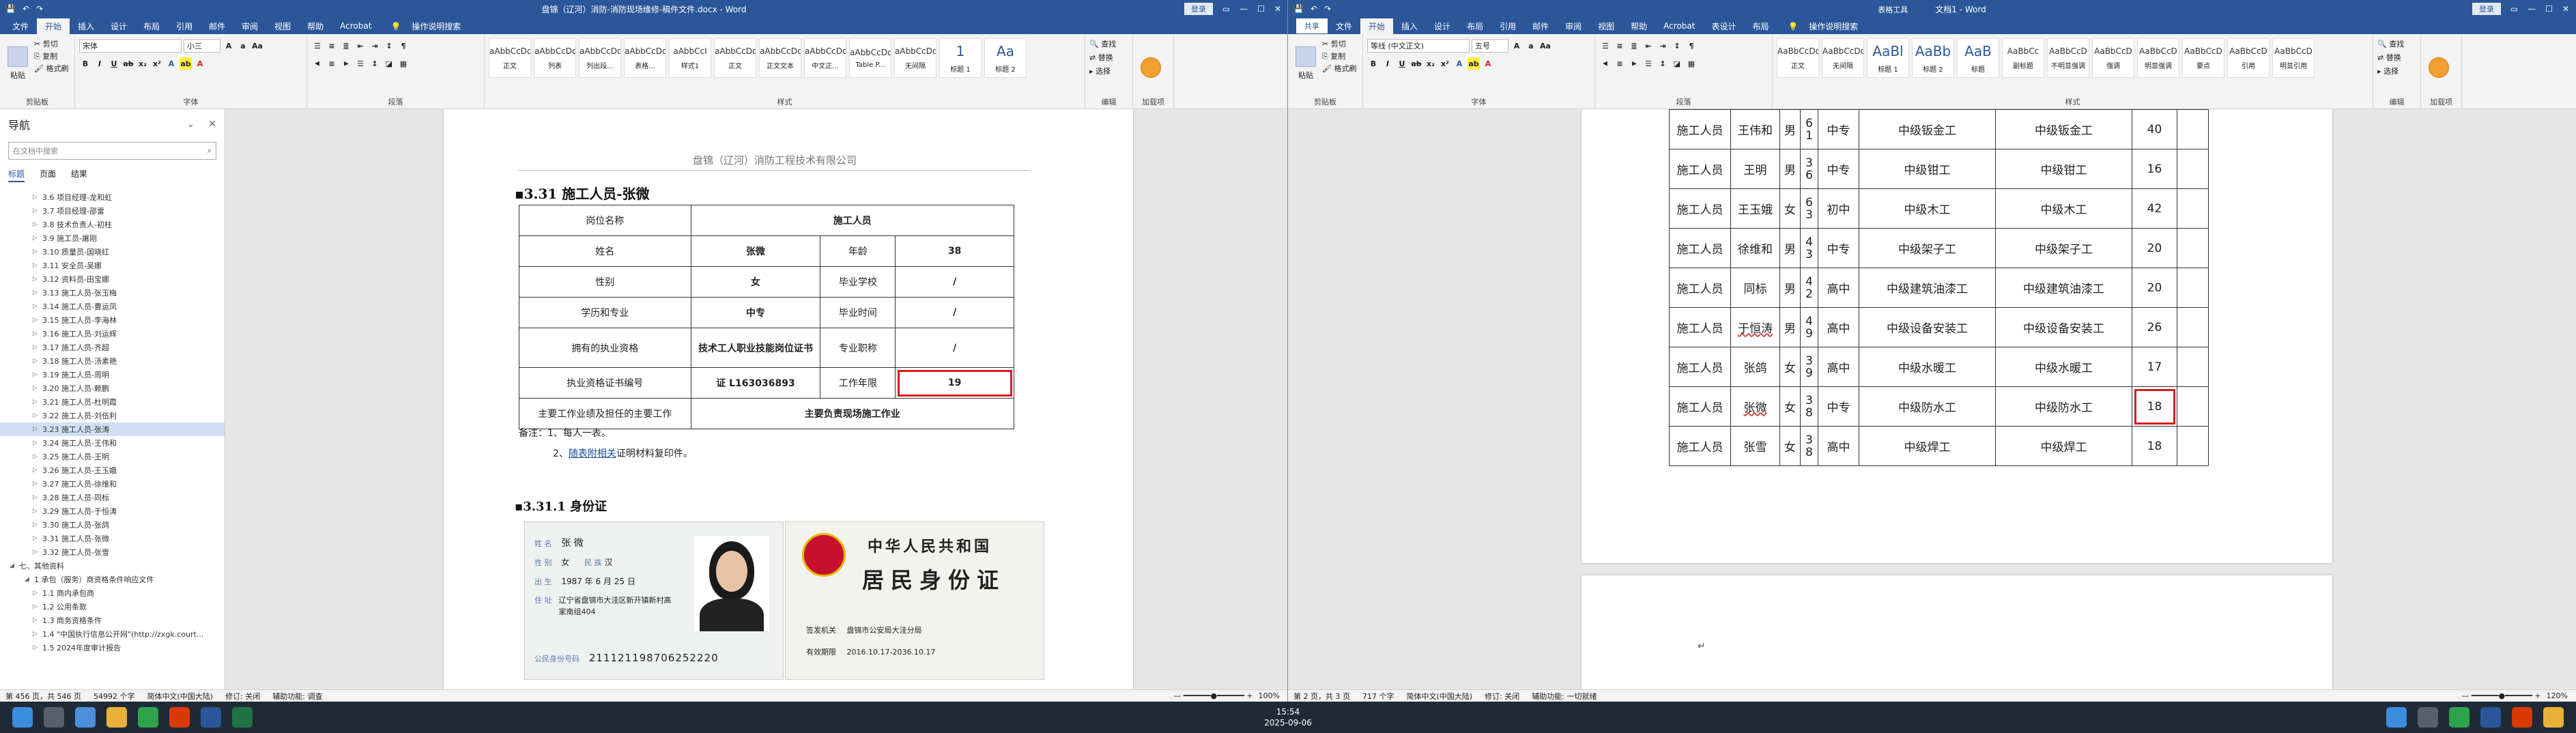  What do you see at coordinates (2068, 58) in the screenshot?
I see `style-gallery-item: AaBbCcD 不明显强调` at bounding box center [2068, 58].